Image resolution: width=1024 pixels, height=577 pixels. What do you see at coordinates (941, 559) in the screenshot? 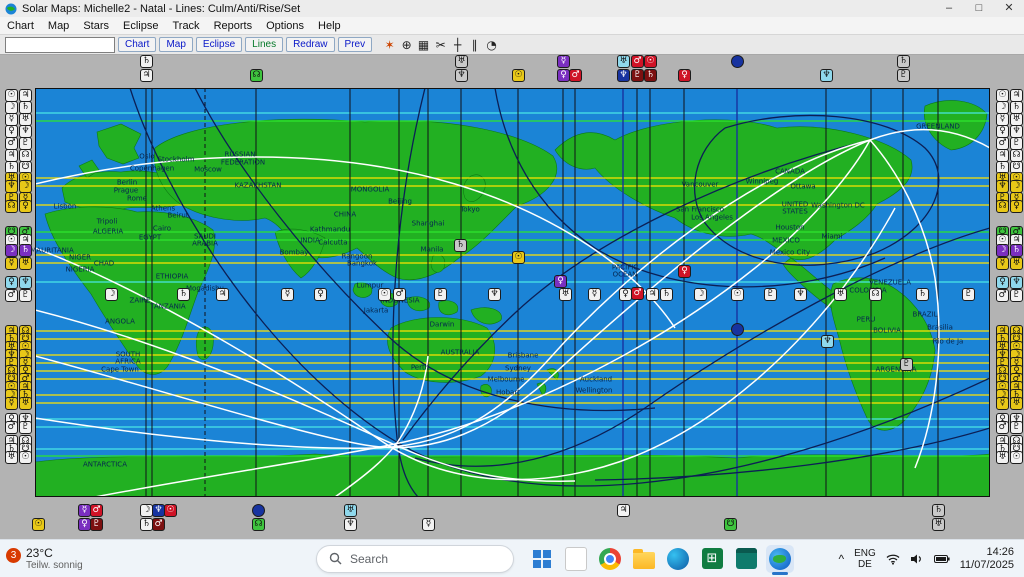
I see `battery-icon` at bounding box center [941, 559].